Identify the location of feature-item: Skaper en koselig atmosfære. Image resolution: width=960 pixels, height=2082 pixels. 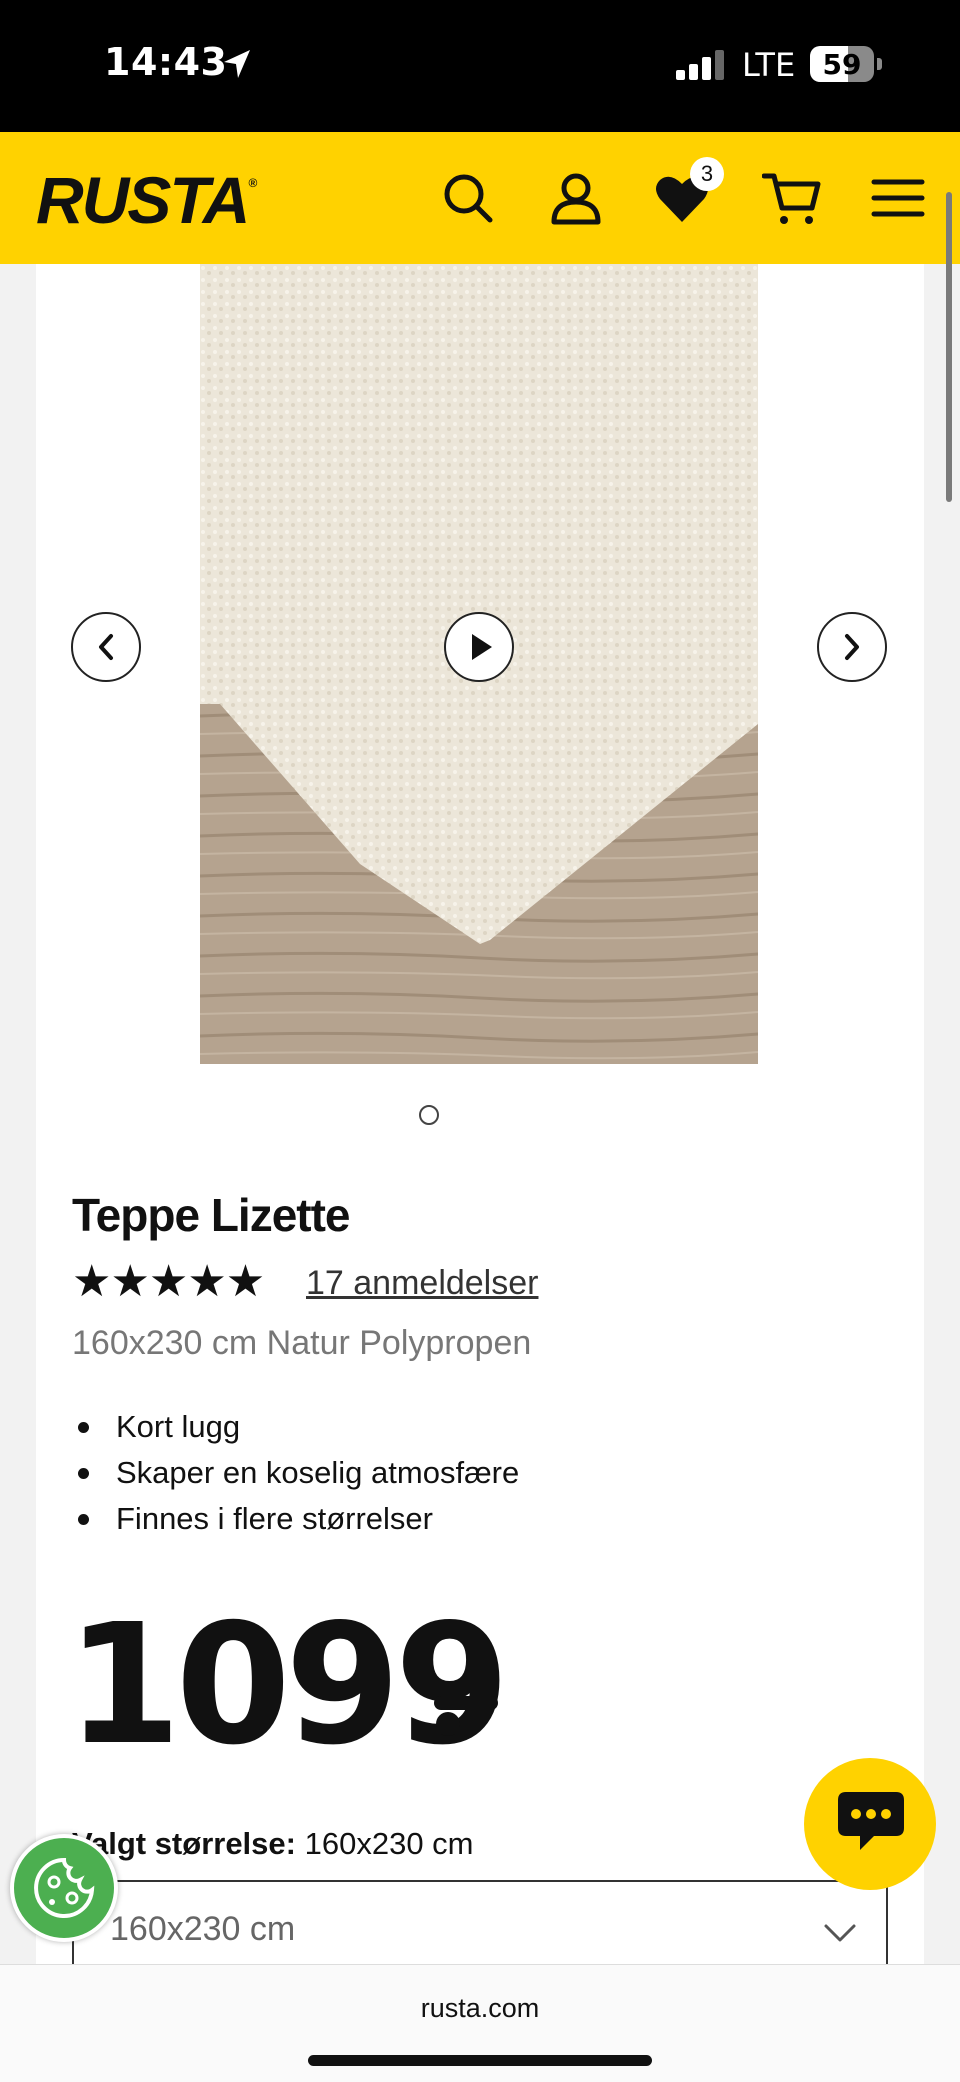
(295, 1473).